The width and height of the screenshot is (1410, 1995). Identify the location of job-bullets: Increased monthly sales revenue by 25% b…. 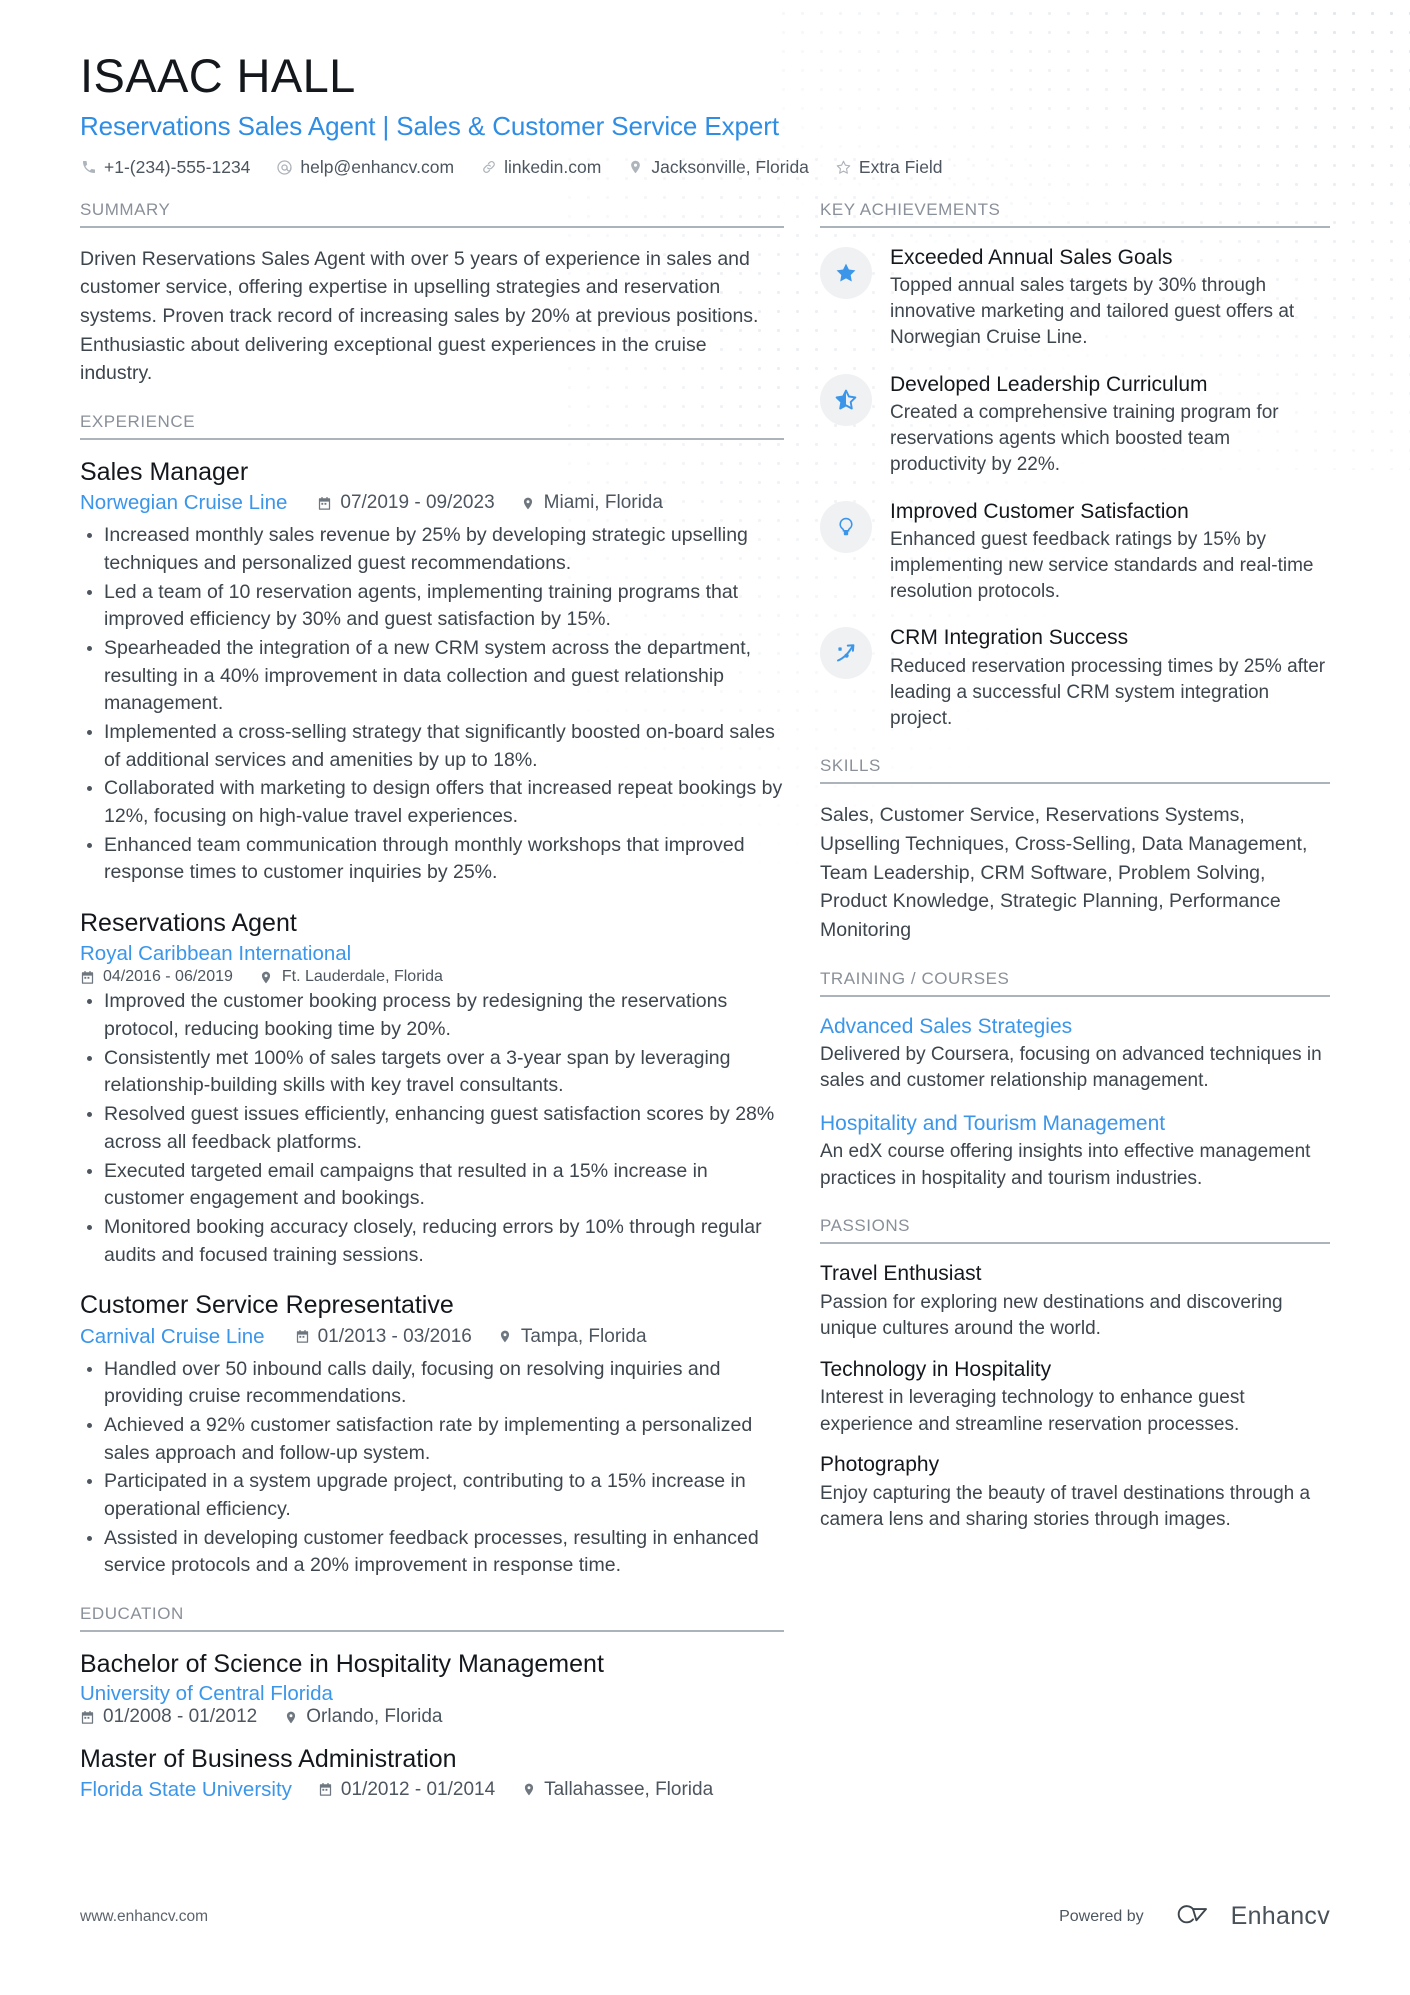
(432, 704).